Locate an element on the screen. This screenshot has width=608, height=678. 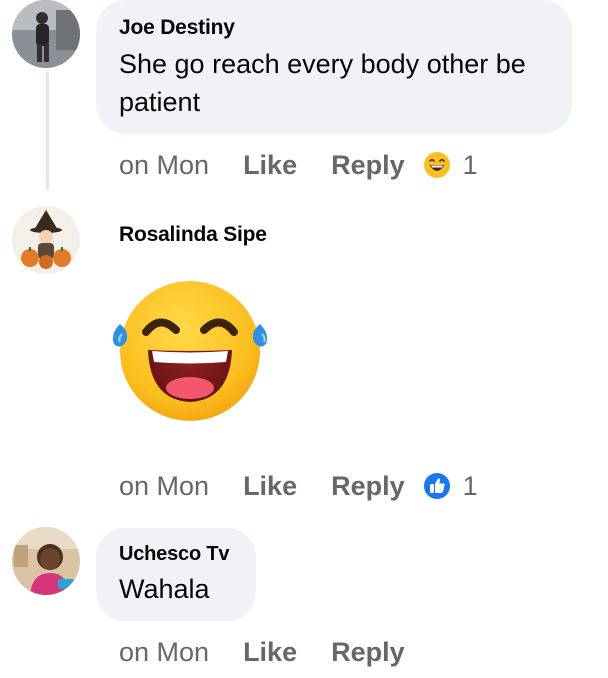
comment-text: Wahala is located at coordinates (164, 589).